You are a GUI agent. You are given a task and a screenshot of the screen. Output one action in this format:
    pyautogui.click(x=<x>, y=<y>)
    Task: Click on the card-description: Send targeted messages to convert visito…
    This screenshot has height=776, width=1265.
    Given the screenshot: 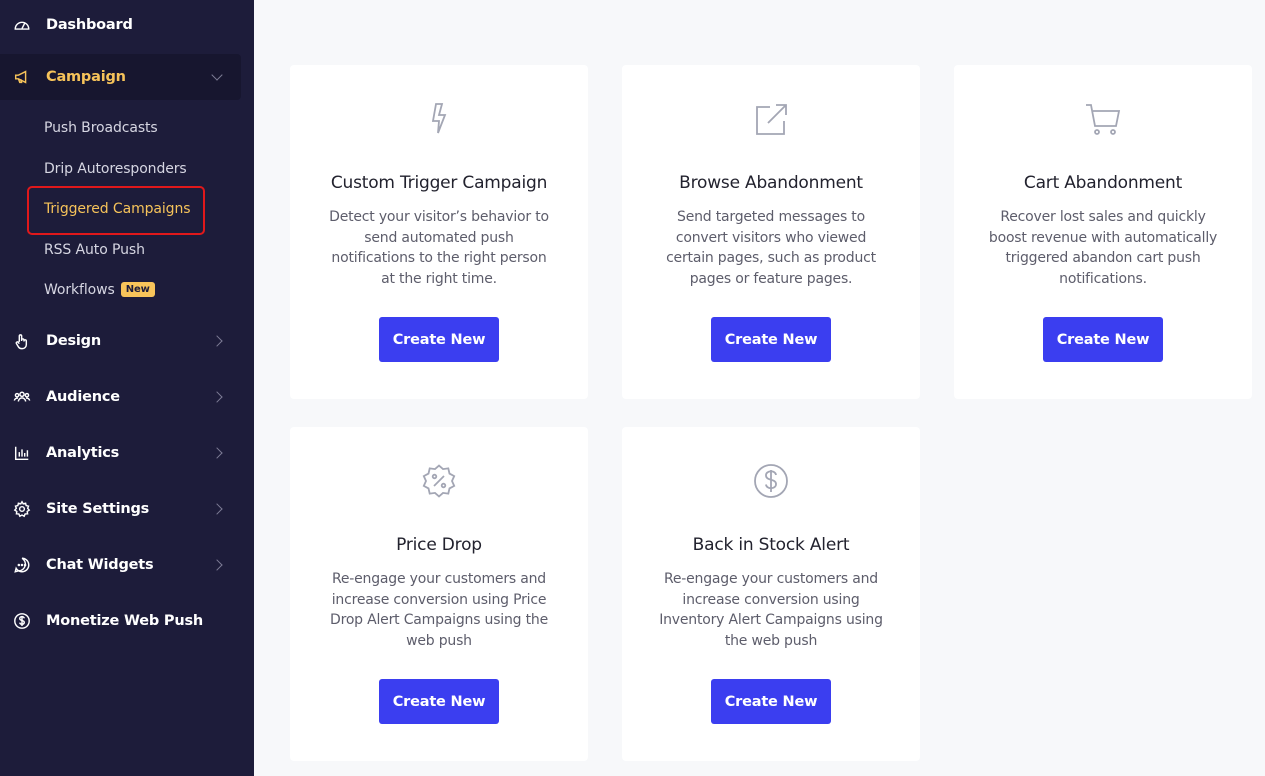 What is the action you would take?
    pyautogui.click(x=771, y=248)
    